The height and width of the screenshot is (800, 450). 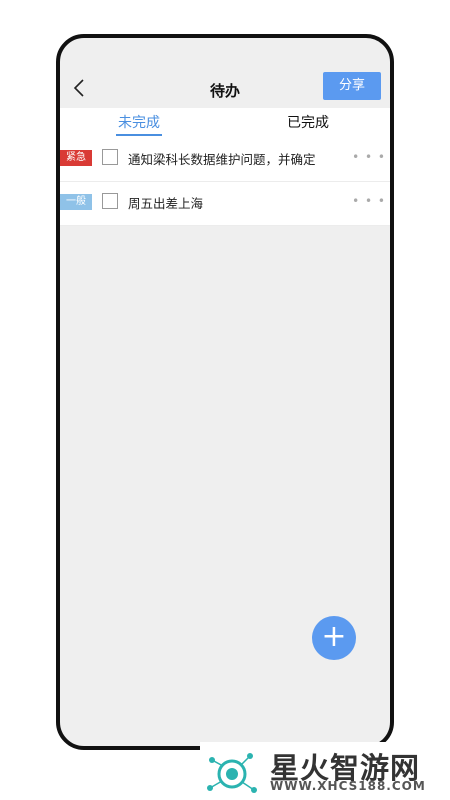 I want to click on tab-completed: 已完成, so click(x=308, y=122).